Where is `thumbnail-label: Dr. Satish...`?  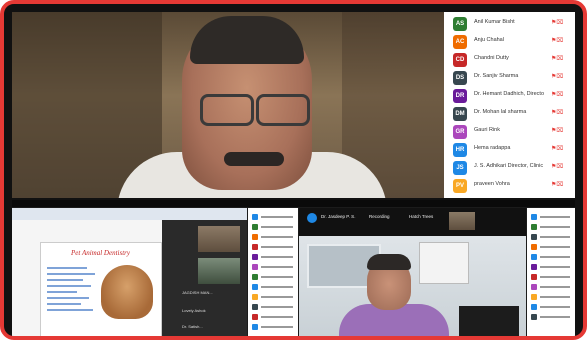 thumbnail-label: Dr. Satish... is located at coordinates (192, 326).